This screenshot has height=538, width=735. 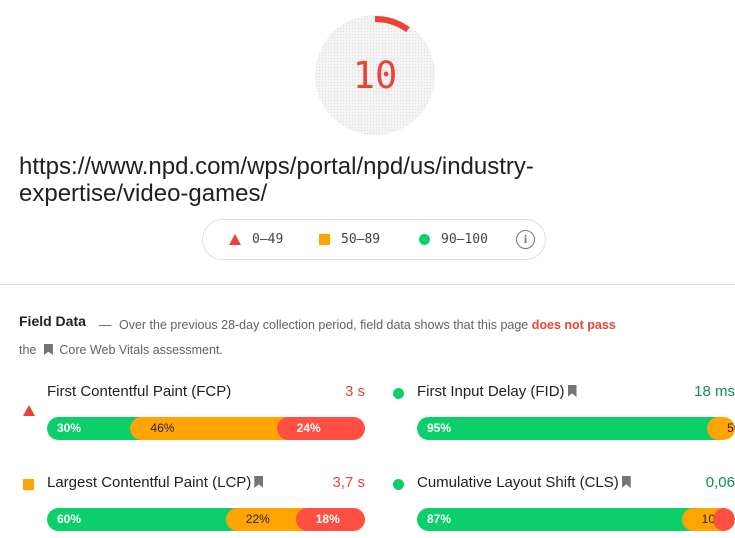 I want to click on desc-dash: —, so click(x=105, y=325).